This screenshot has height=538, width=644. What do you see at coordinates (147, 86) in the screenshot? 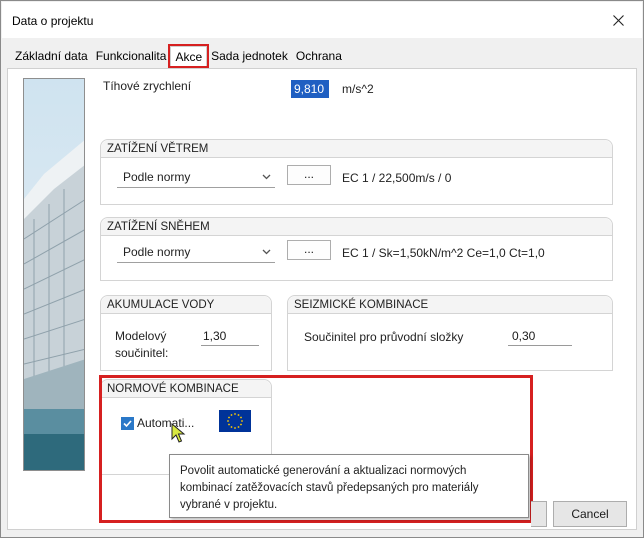
I see `gravity-label: Tíhové zrychlení` at bounding box center [147, 86].